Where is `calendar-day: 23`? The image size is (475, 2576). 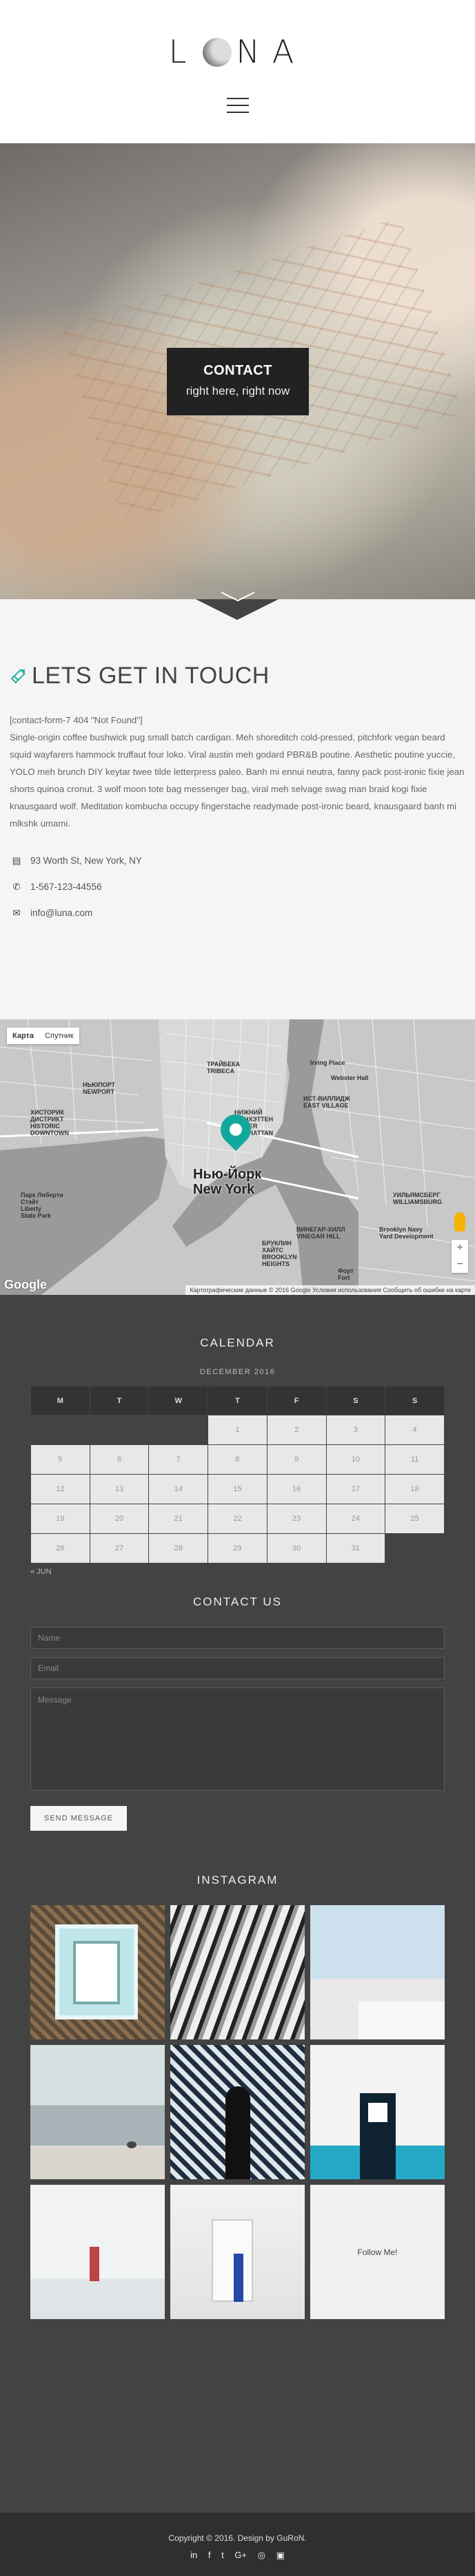
calendar-day: 23 is located at coordinates (296, 1519).